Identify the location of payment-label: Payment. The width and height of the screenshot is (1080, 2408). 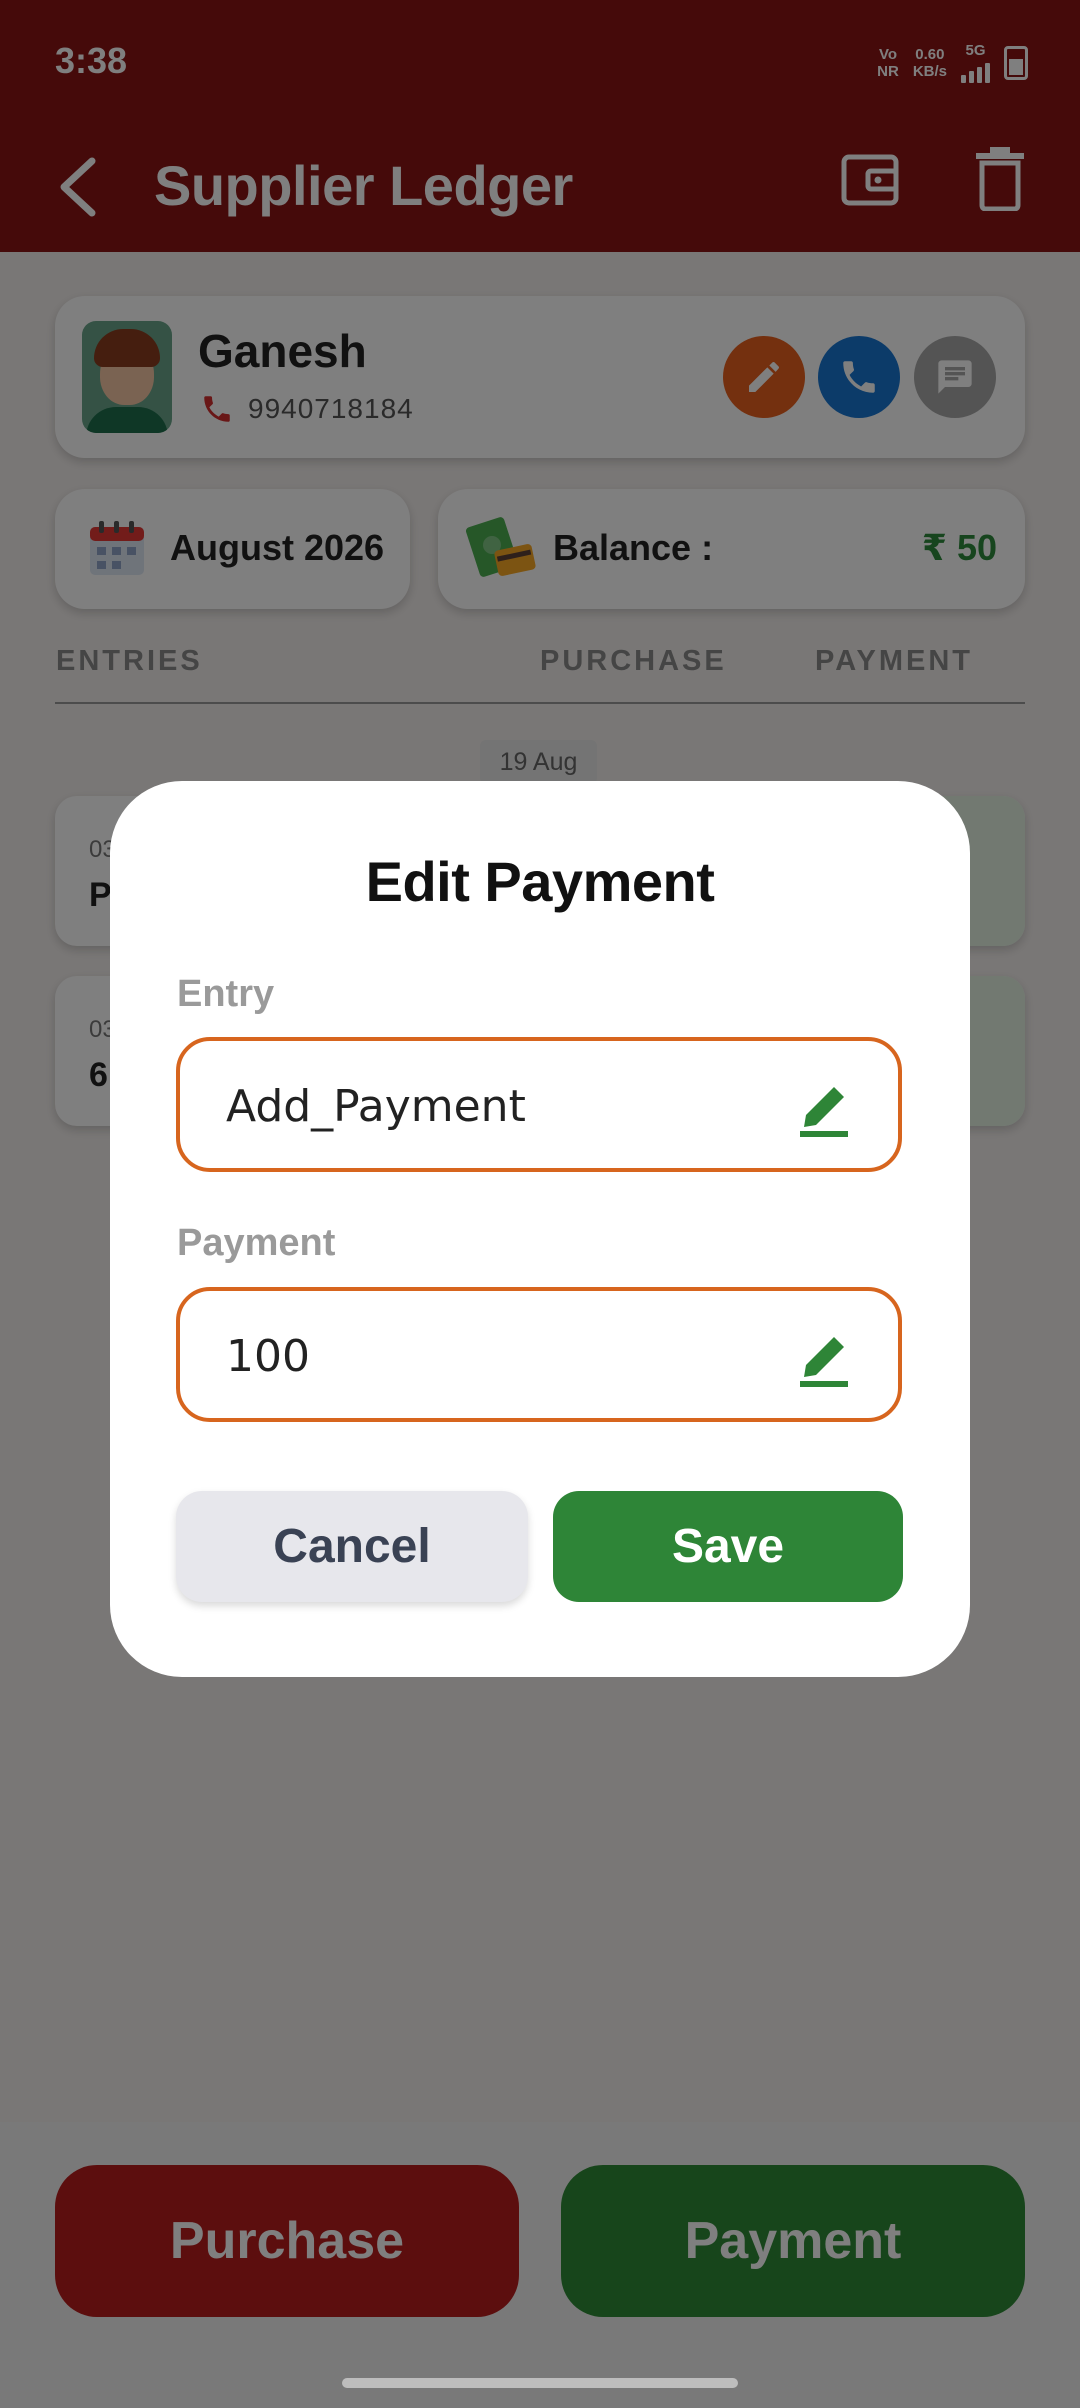
(256, 1243).